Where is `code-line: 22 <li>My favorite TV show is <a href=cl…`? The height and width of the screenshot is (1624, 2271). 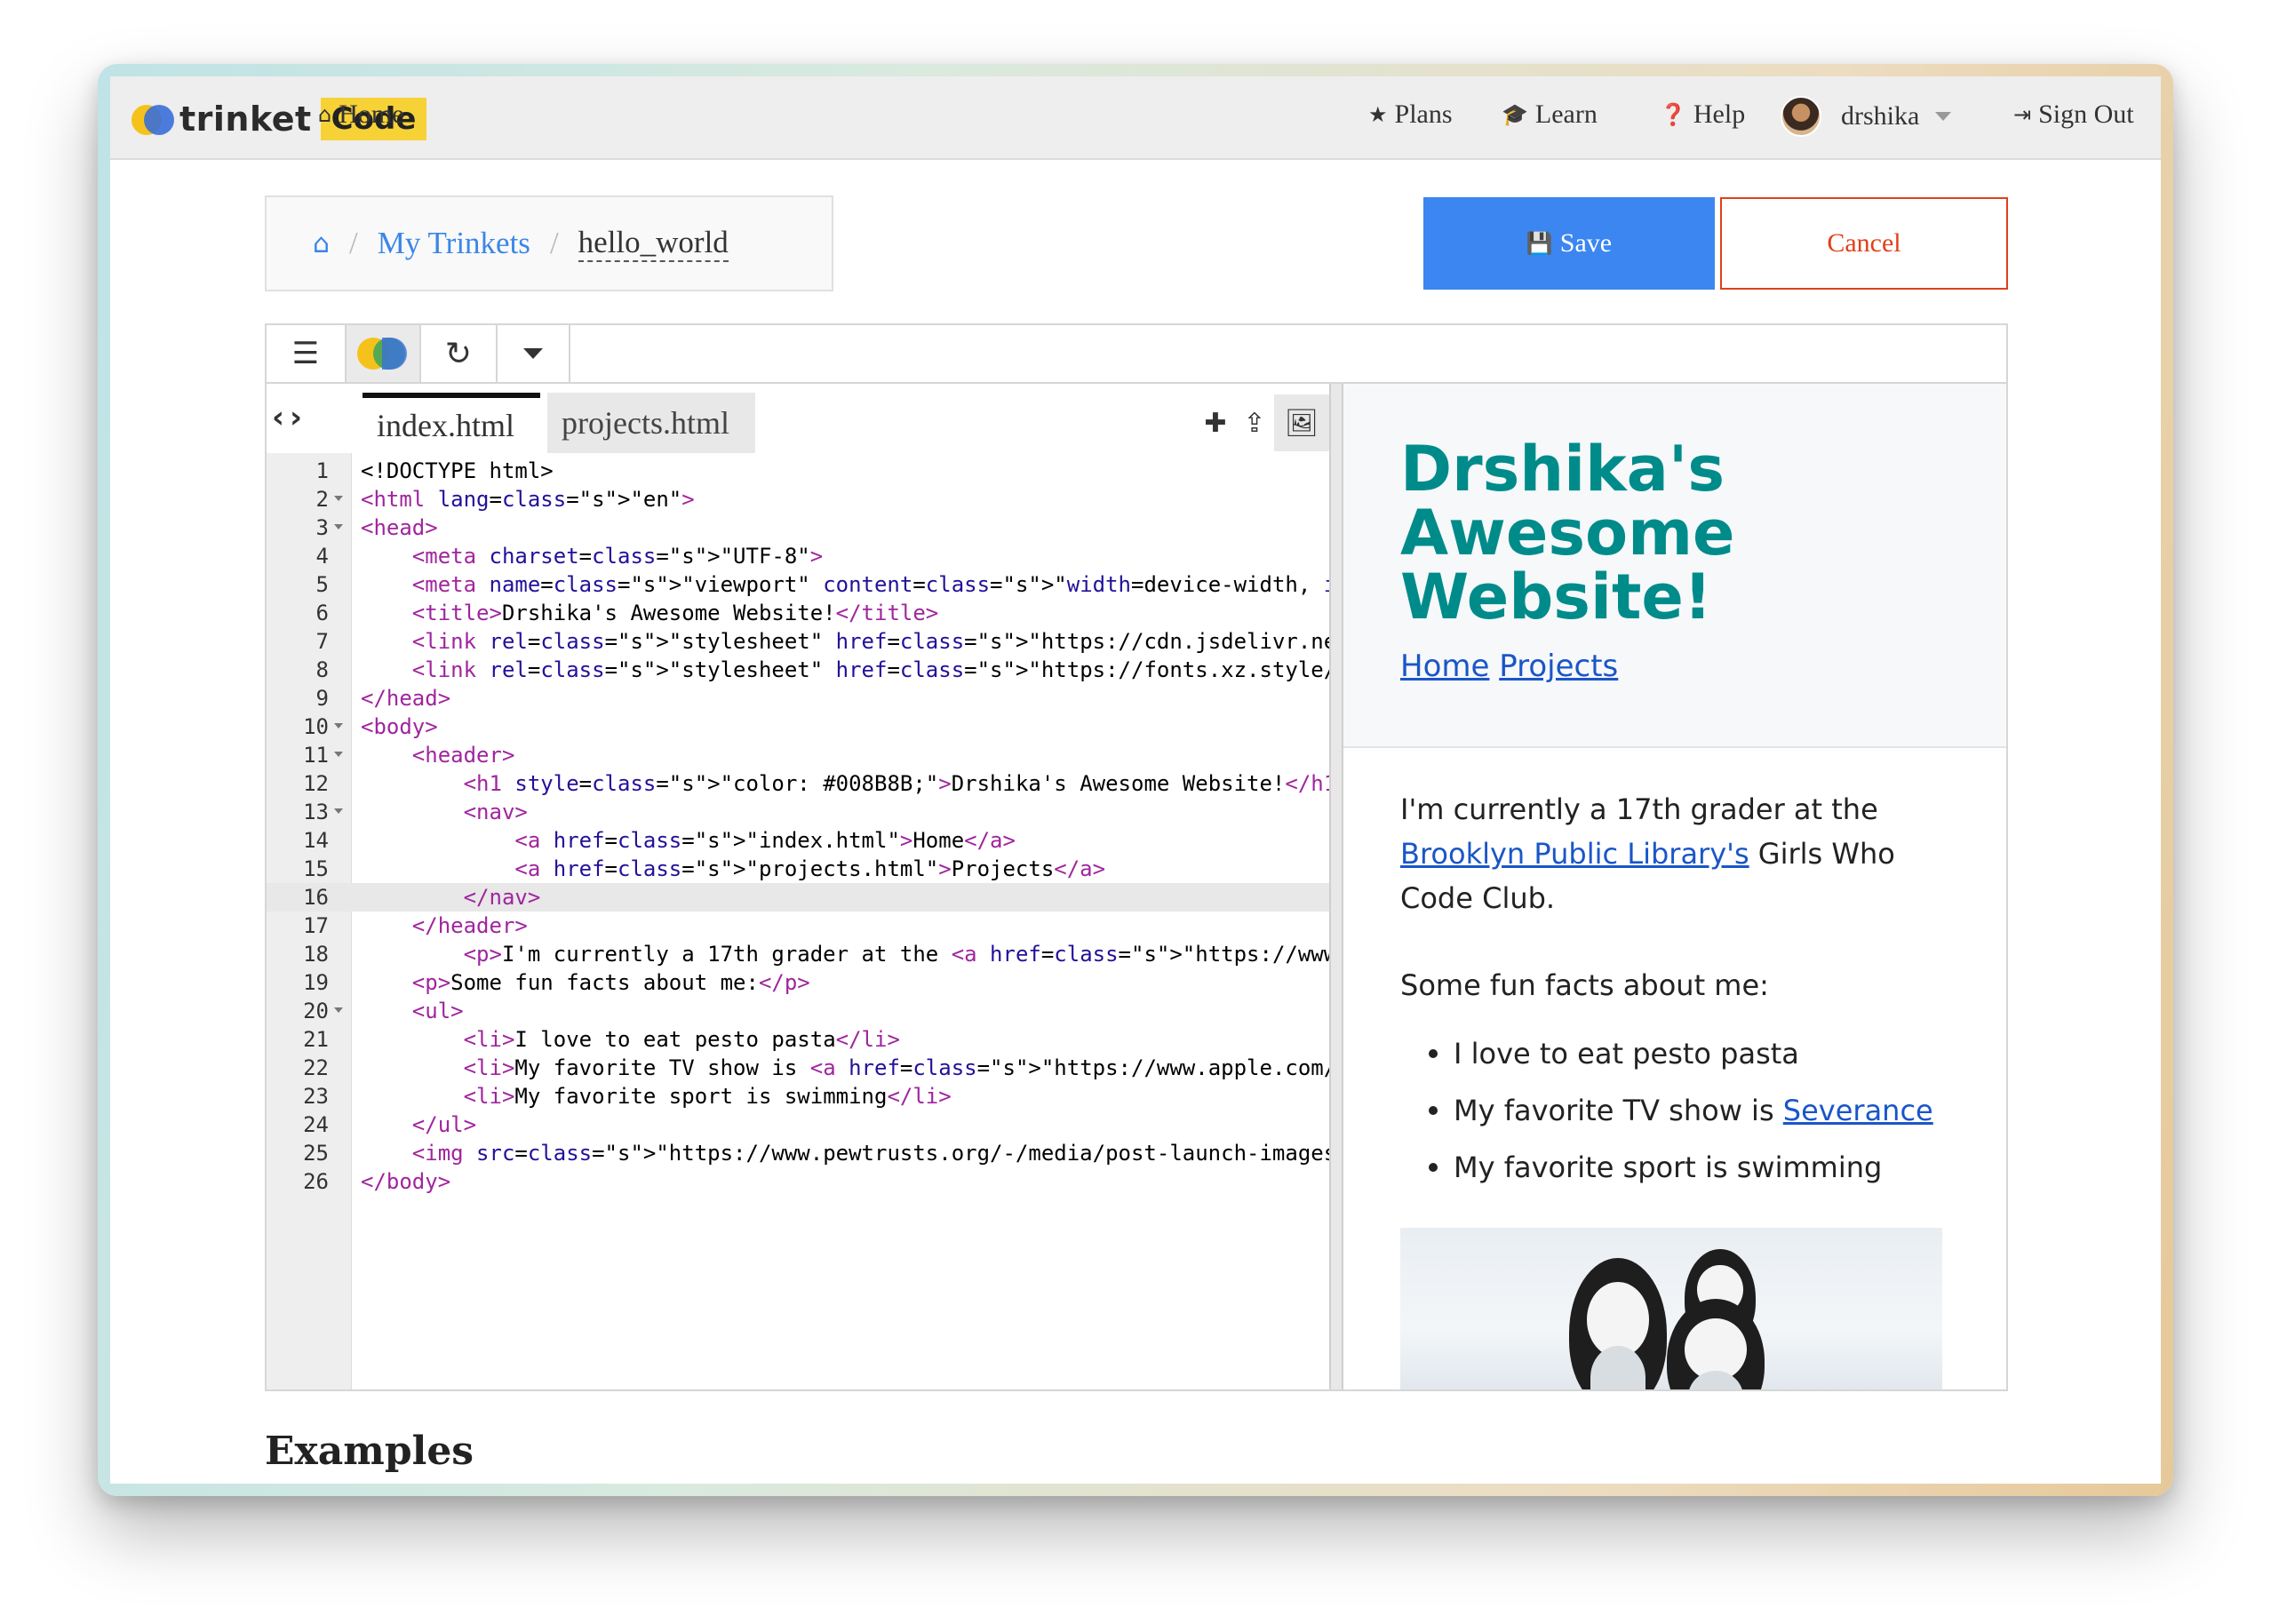
code-line: 22 <li>My favorite TV show is <a href=cl… is located at coordinates (798, 1068).